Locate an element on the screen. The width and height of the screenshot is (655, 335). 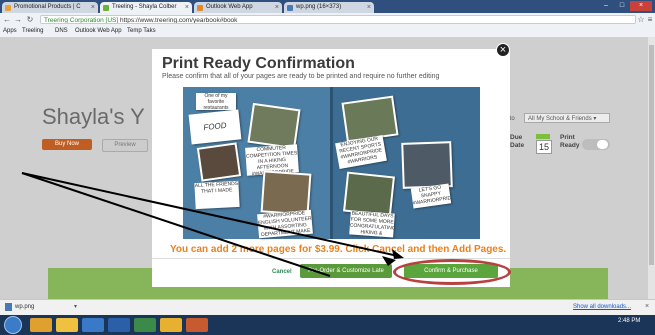
start-button-icon is located at coordinates (13, 325).